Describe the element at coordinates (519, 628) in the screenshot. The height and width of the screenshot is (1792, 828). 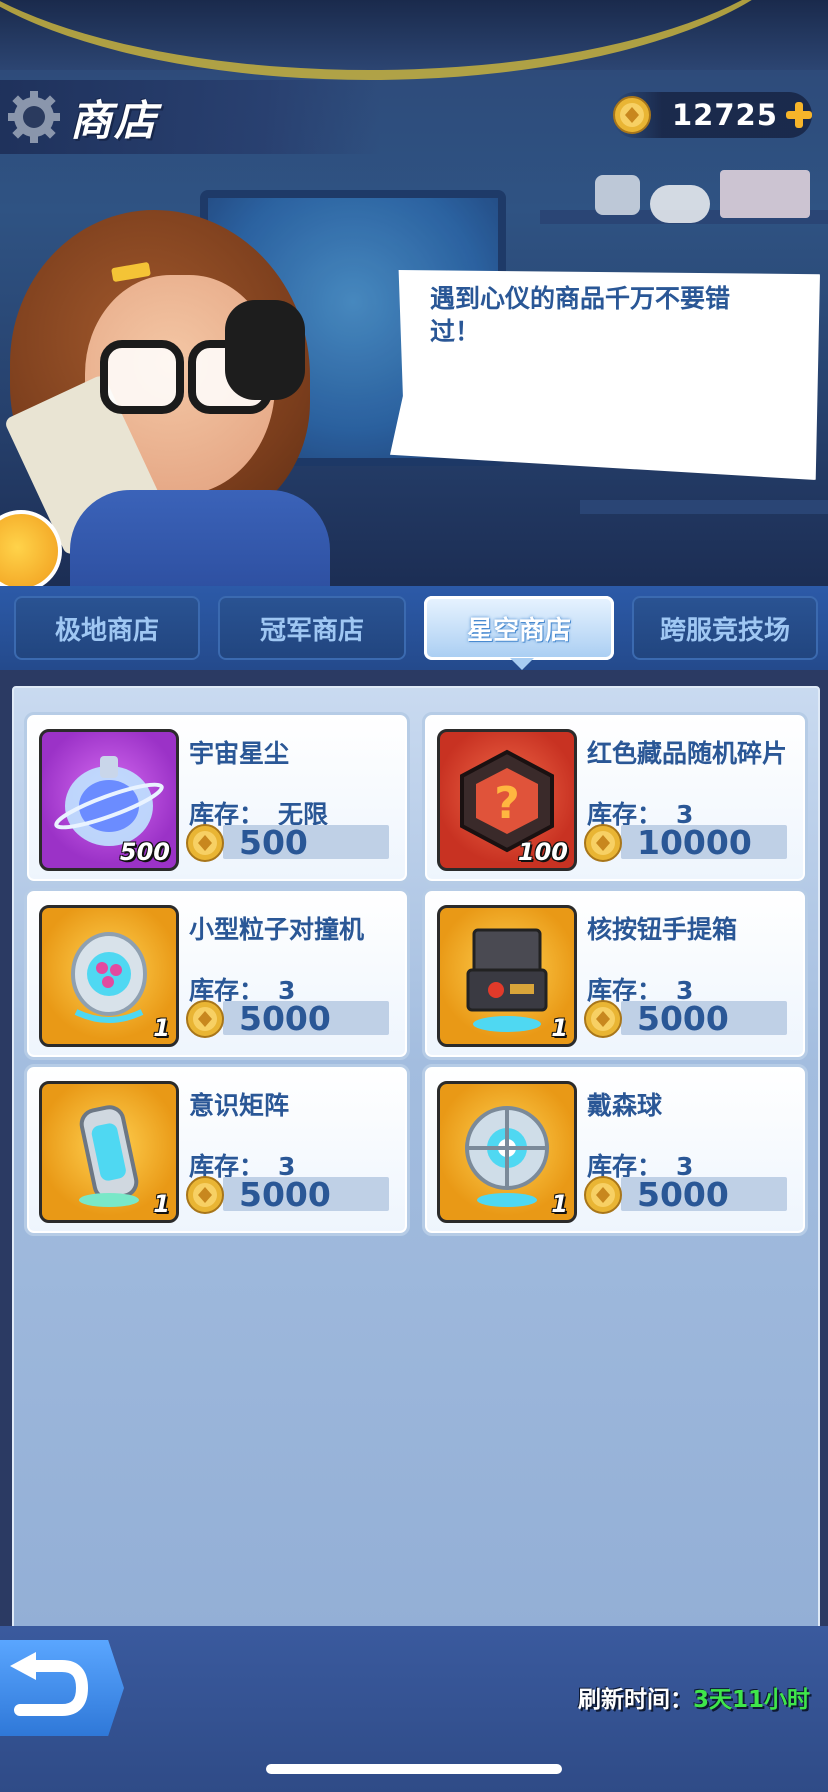
I see `tab-starry-shop: 星空商店` at that location.